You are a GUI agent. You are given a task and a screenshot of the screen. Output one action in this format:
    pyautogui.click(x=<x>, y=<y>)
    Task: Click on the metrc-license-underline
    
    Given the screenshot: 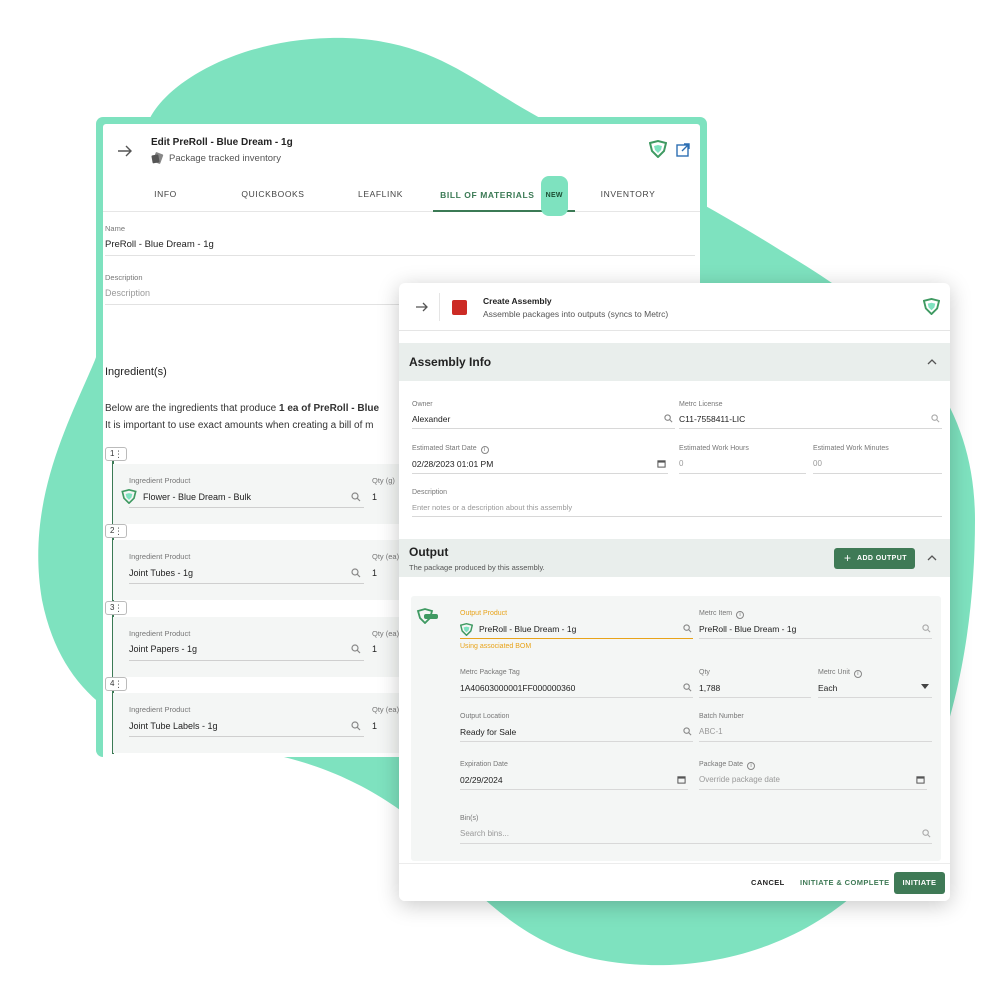 What is the action you would take?
    pyautogui.click(x=810, y=428)
    